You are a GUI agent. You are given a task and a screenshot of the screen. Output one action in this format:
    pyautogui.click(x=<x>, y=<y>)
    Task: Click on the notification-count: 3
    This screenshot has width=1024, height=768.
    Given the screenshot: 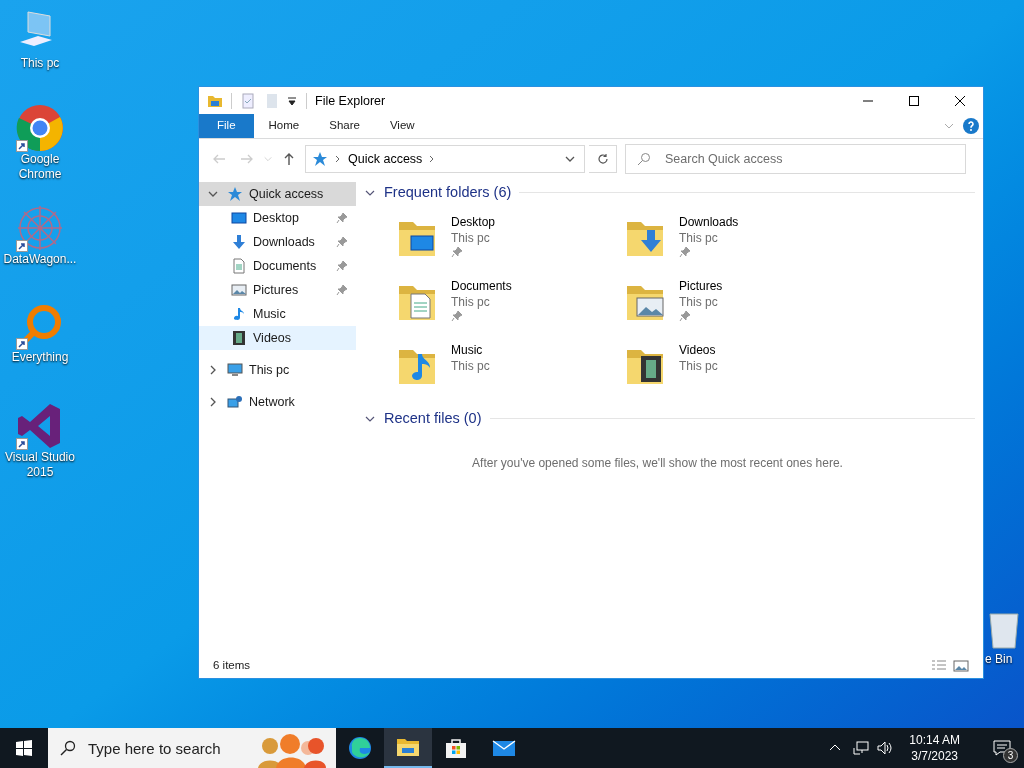 What is the action you would take?
    pyautogui.click(x=1010, y=755)
    